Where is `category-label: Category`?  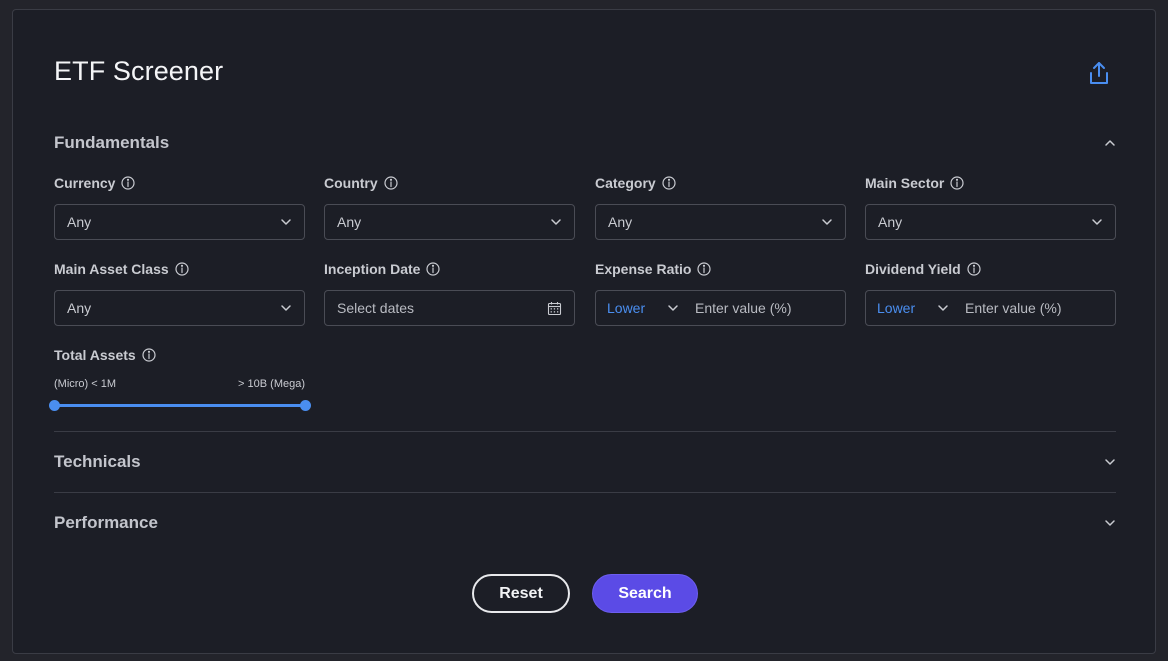
category-label: Category is located at coordinates (635, 183).